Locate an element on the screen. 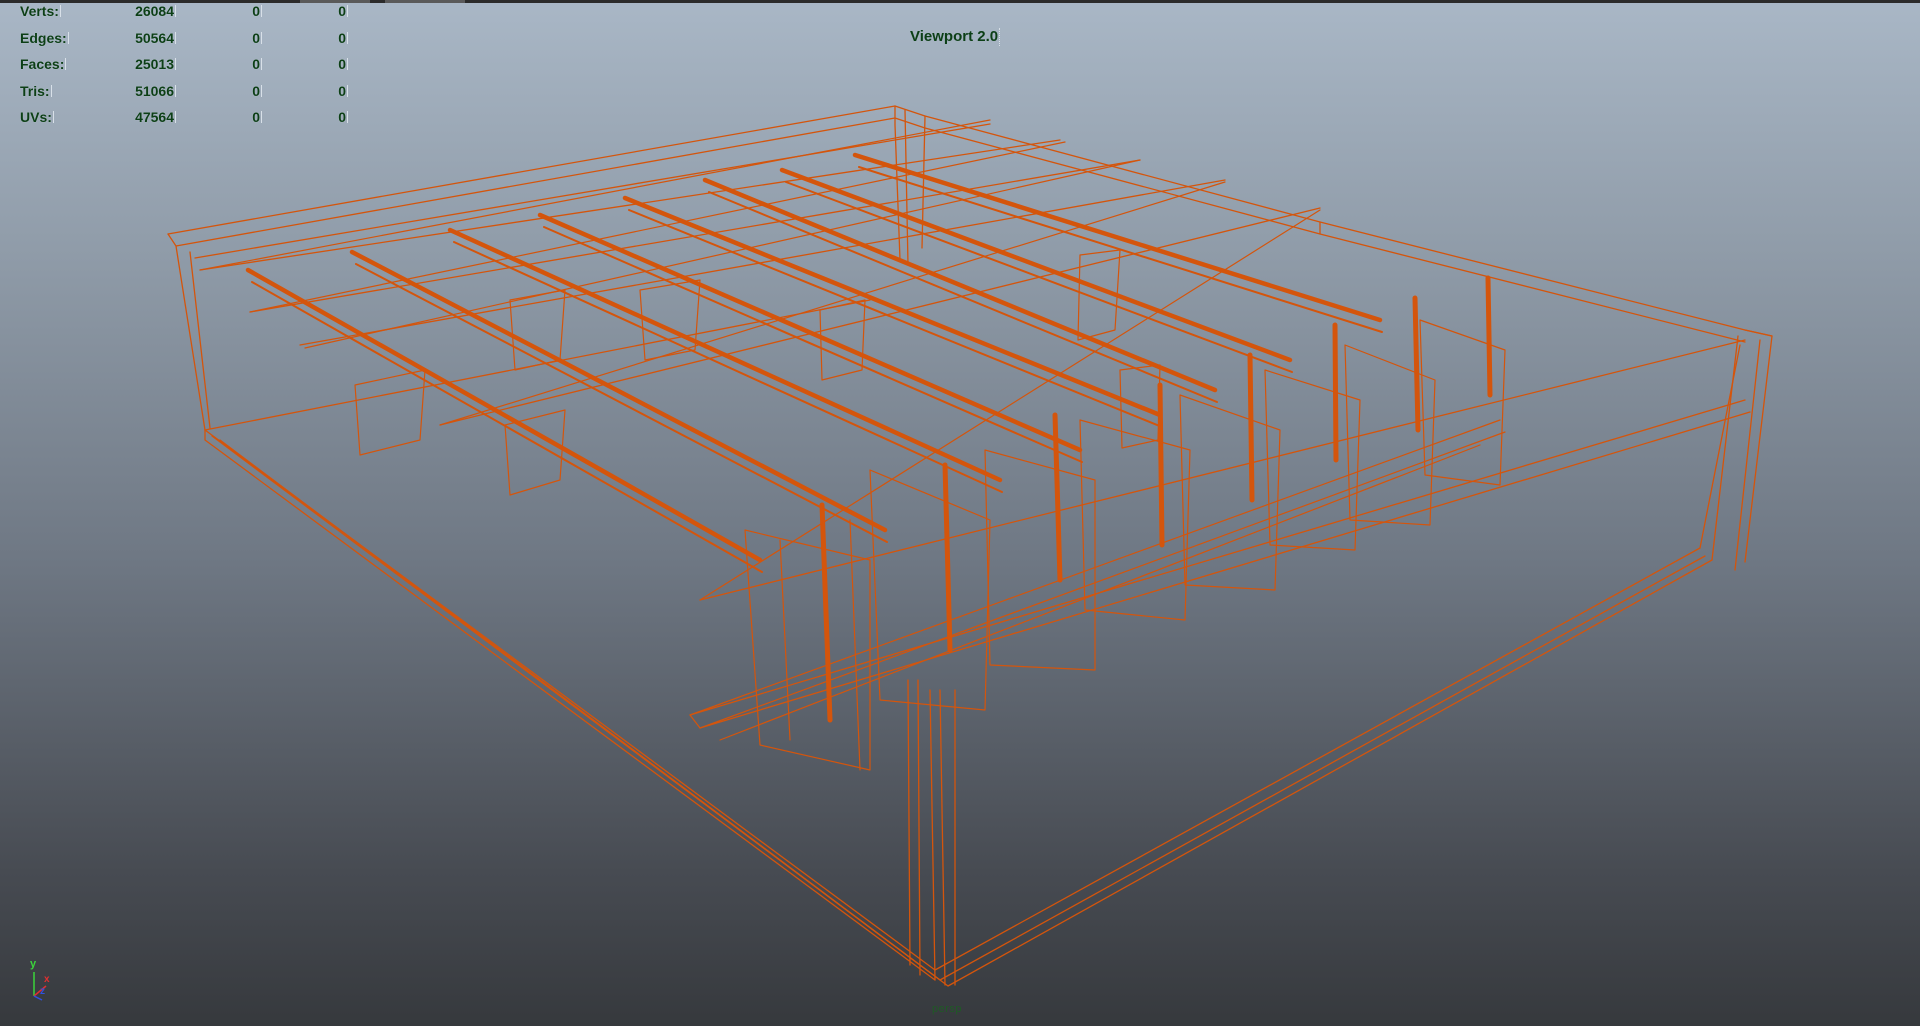  axis-gizmo: y x z is located at coordinates (44, 981).